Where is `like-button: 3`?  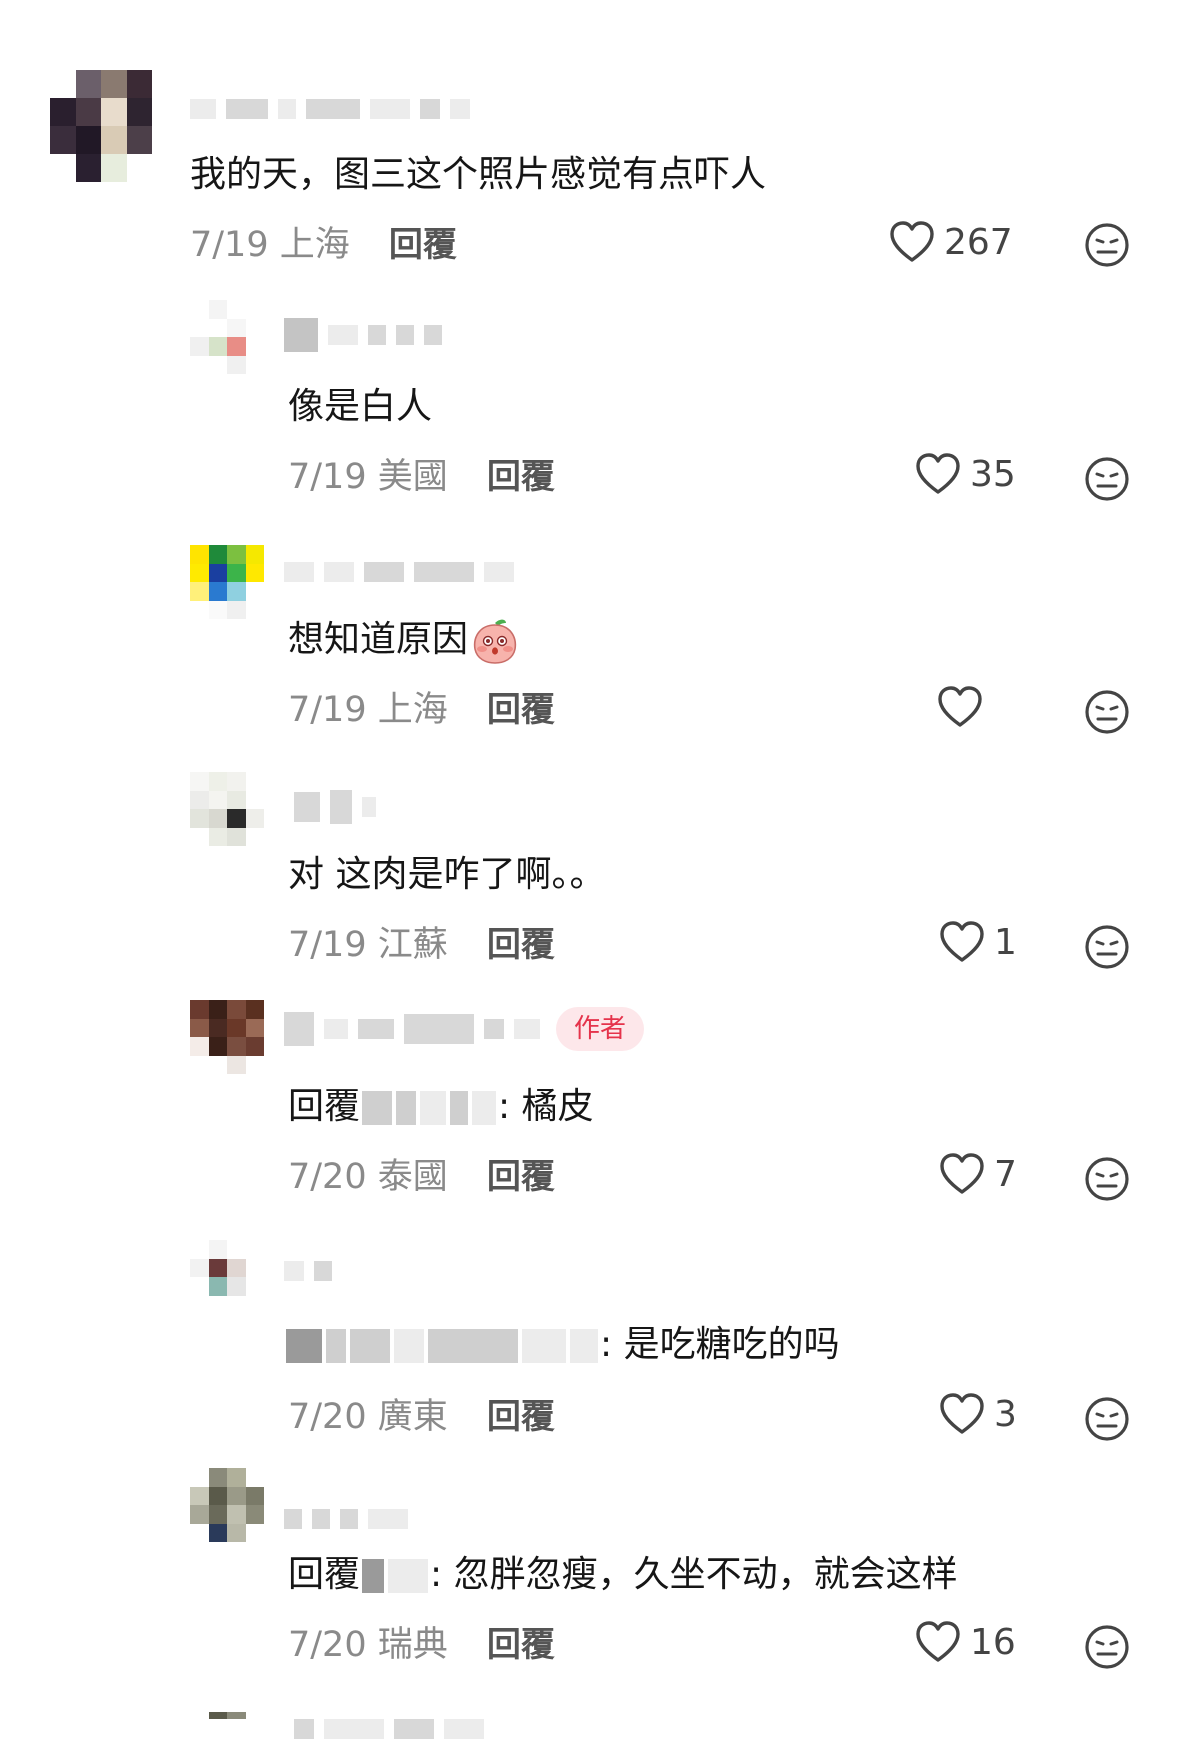
like-button: 3 is located at coordinates (977, 1414).